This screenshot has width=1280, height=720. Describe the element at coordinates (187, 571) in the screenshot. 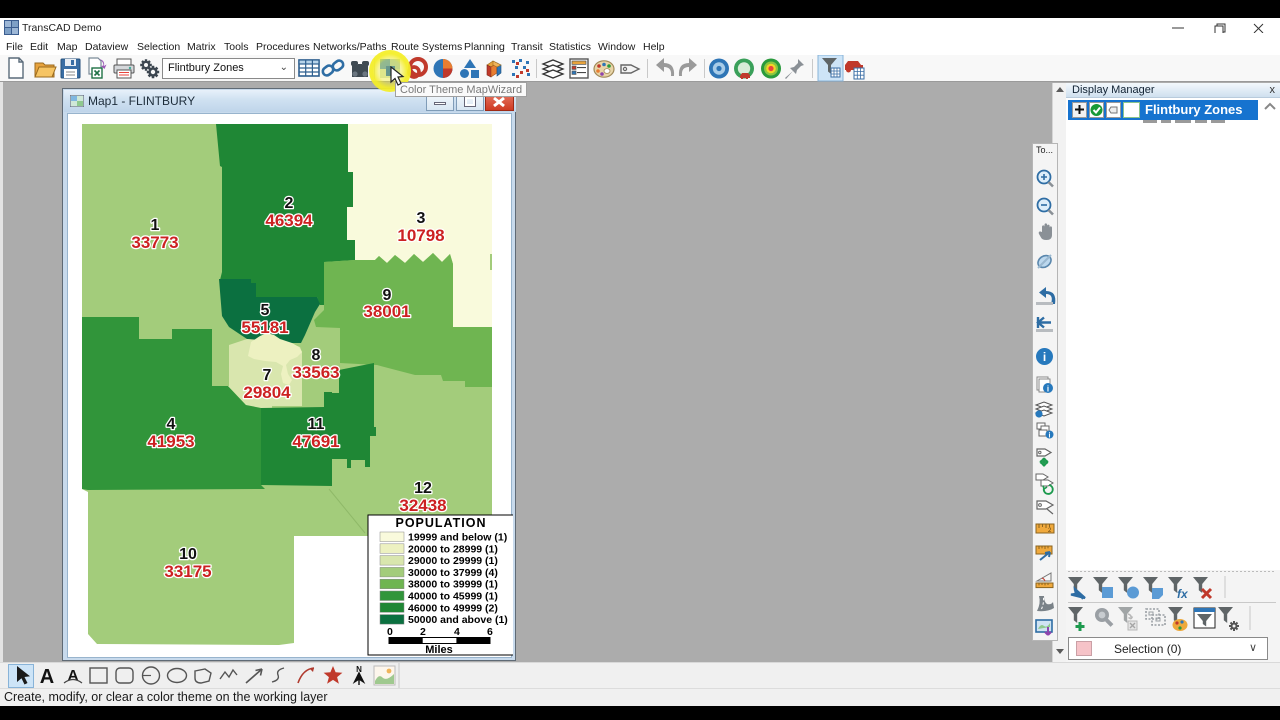

I see `svg-text: 33175` at that location.